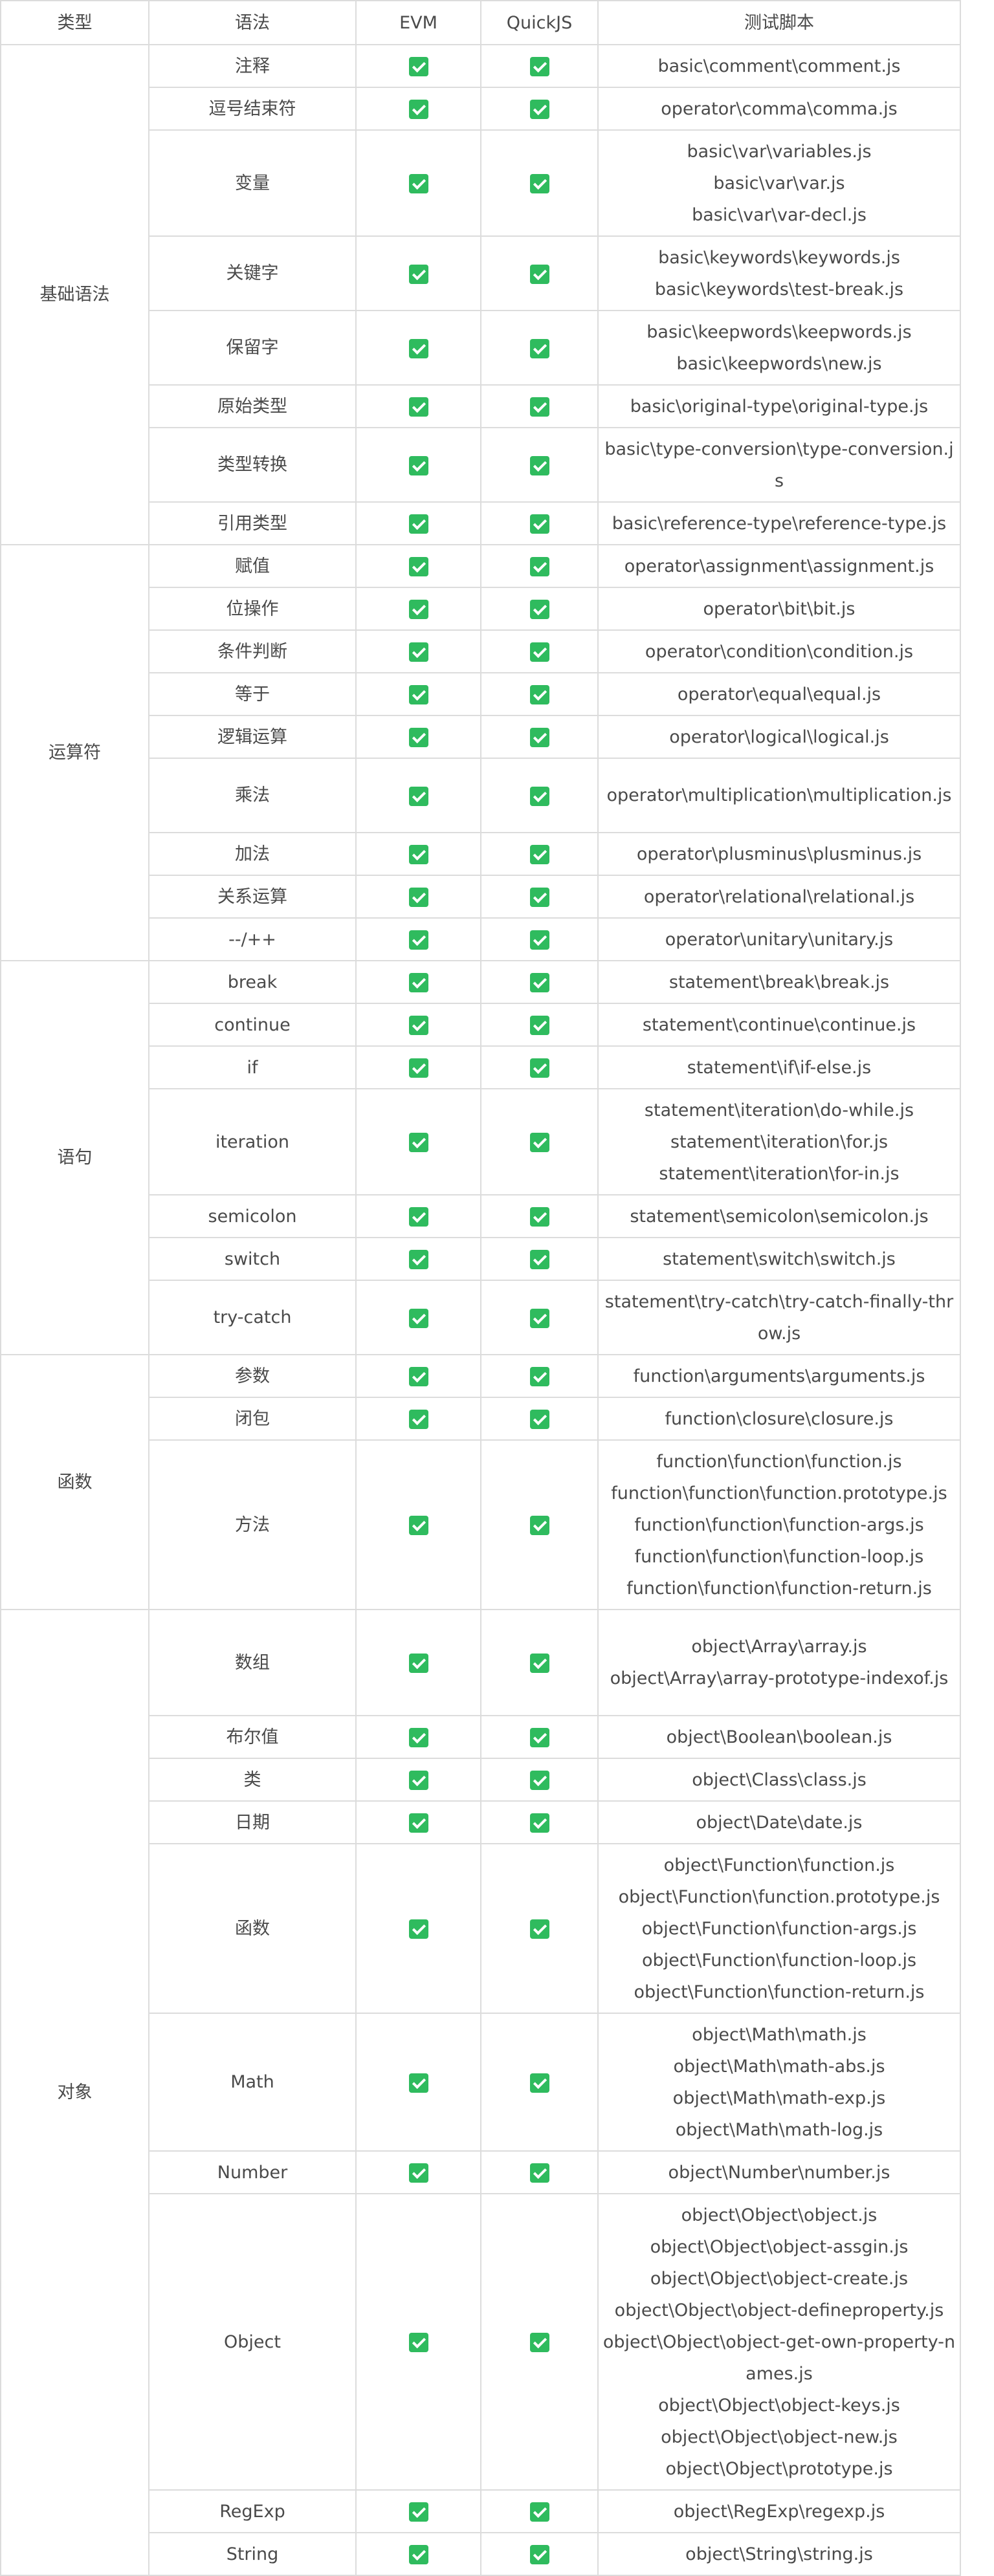 Image resolution: width=994 pixels, height=2576 pixels. What do you see at coordinates (779, 2405) in the screenshot?
I see `test-script-path: object\Object\object-keys.js` at bounding box center [779, 2405].